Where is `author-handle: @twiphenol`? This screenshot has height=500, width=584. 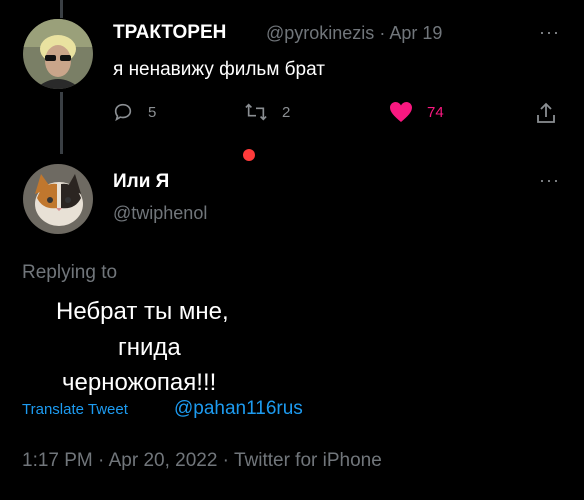
author-handle: @twiphenol is located at coordinates (160, 213).